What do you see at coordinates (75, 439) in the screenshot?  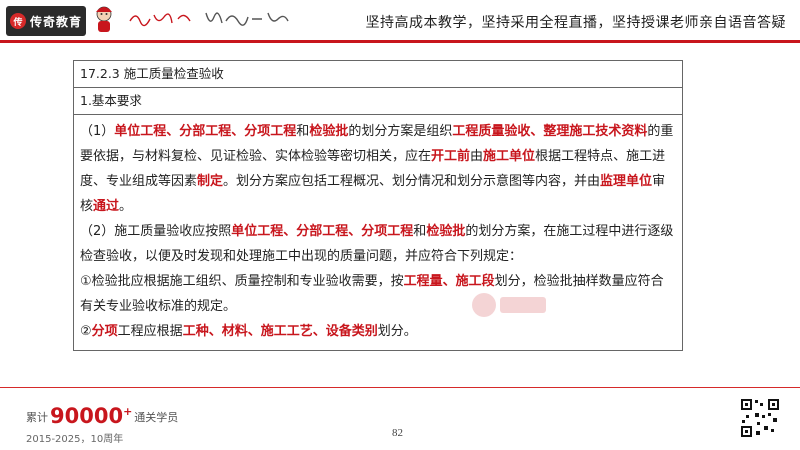 I see `footer-years: 2015-2025，10周年` at bounding box center [75, 439].